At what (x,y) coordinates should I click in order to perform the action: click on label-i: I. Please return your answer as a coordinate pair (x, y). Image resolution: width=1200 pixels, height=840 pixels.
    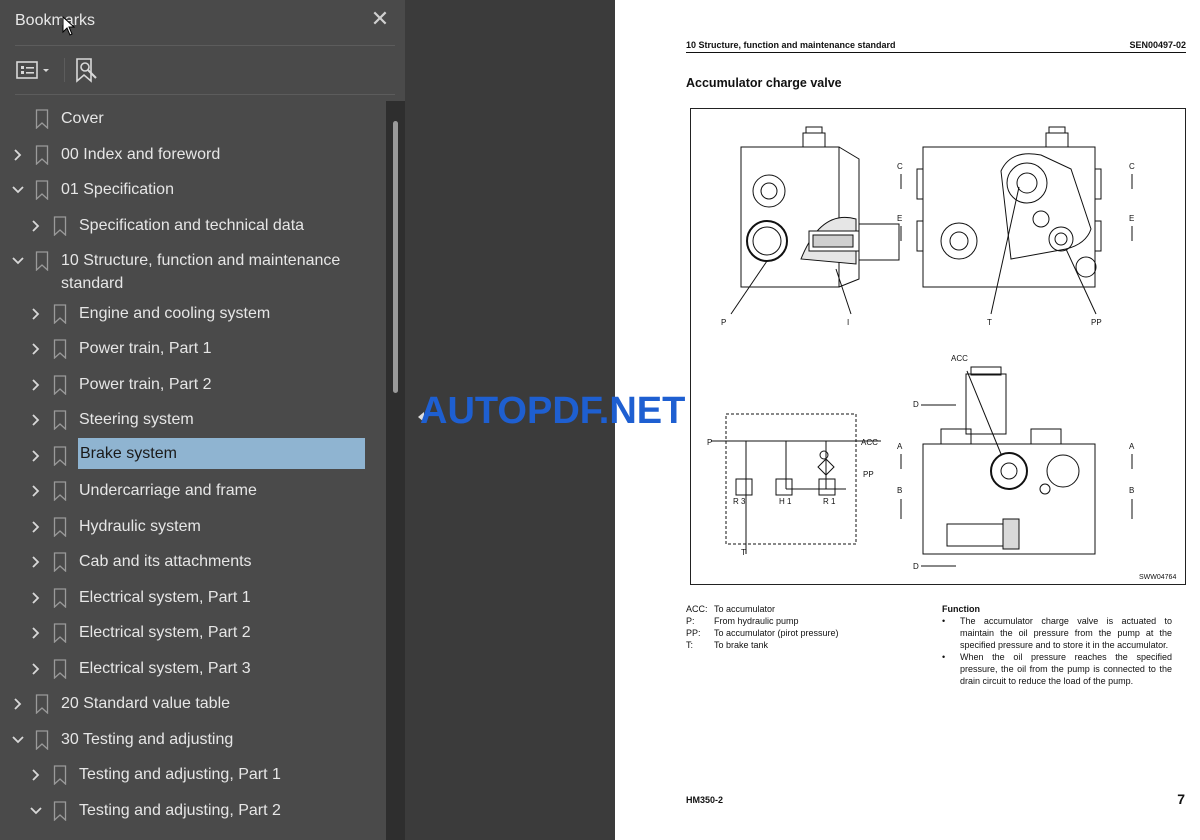
    Looking at the image, I should click on (848, 322).